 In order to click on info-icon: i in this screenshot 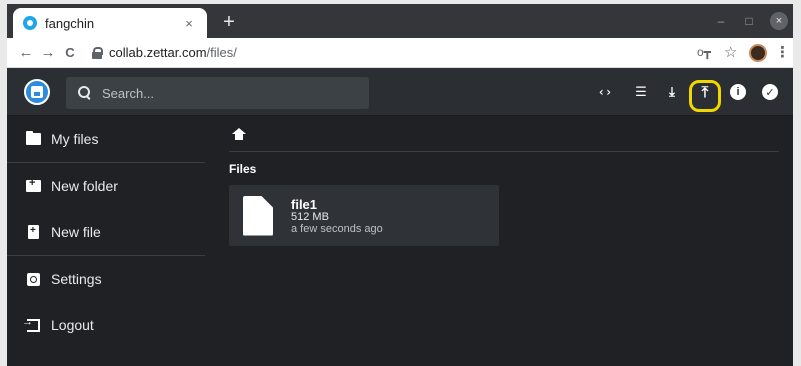, I will do `click(738, 92)`.